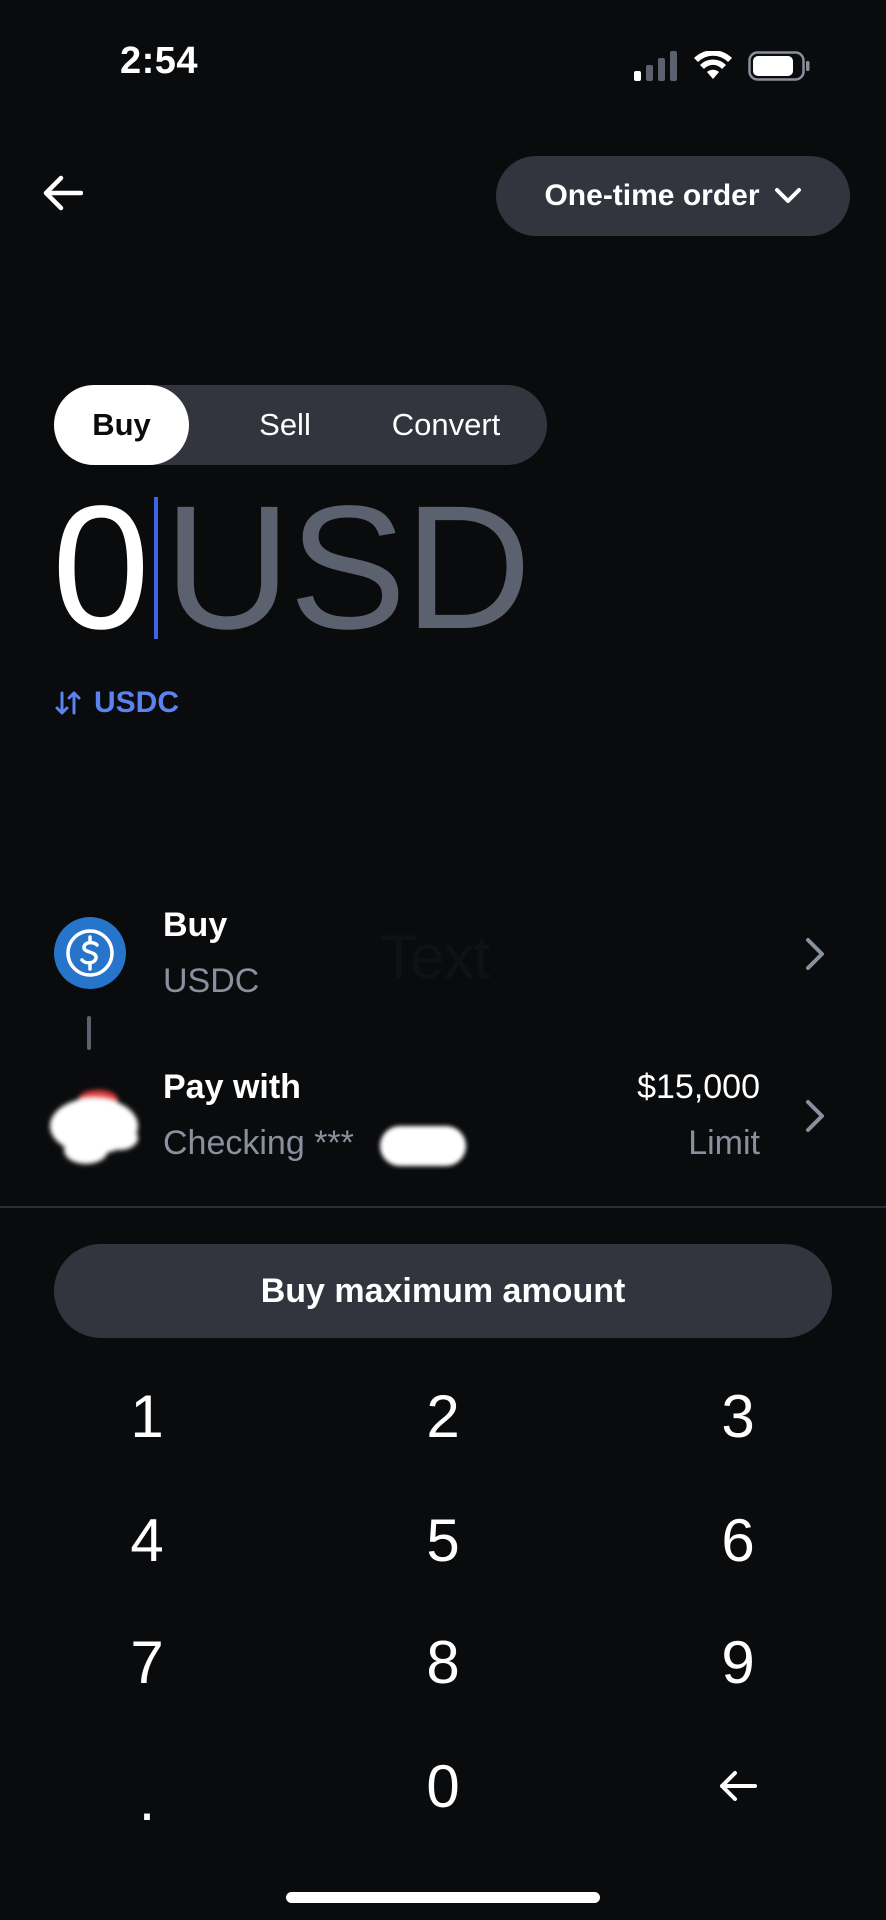 This screenshot has height=1920, width=886. Describe the element at coordinates (779, 66) in the screenshot. I see `battery-icon` at that location.